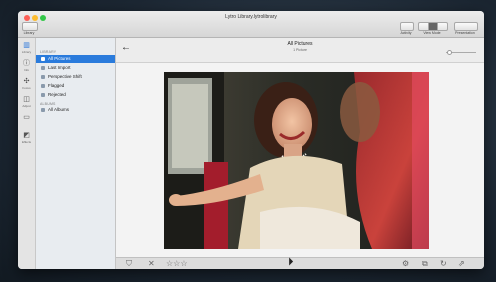  I want to click on pictures-icon, so click(43, 59).